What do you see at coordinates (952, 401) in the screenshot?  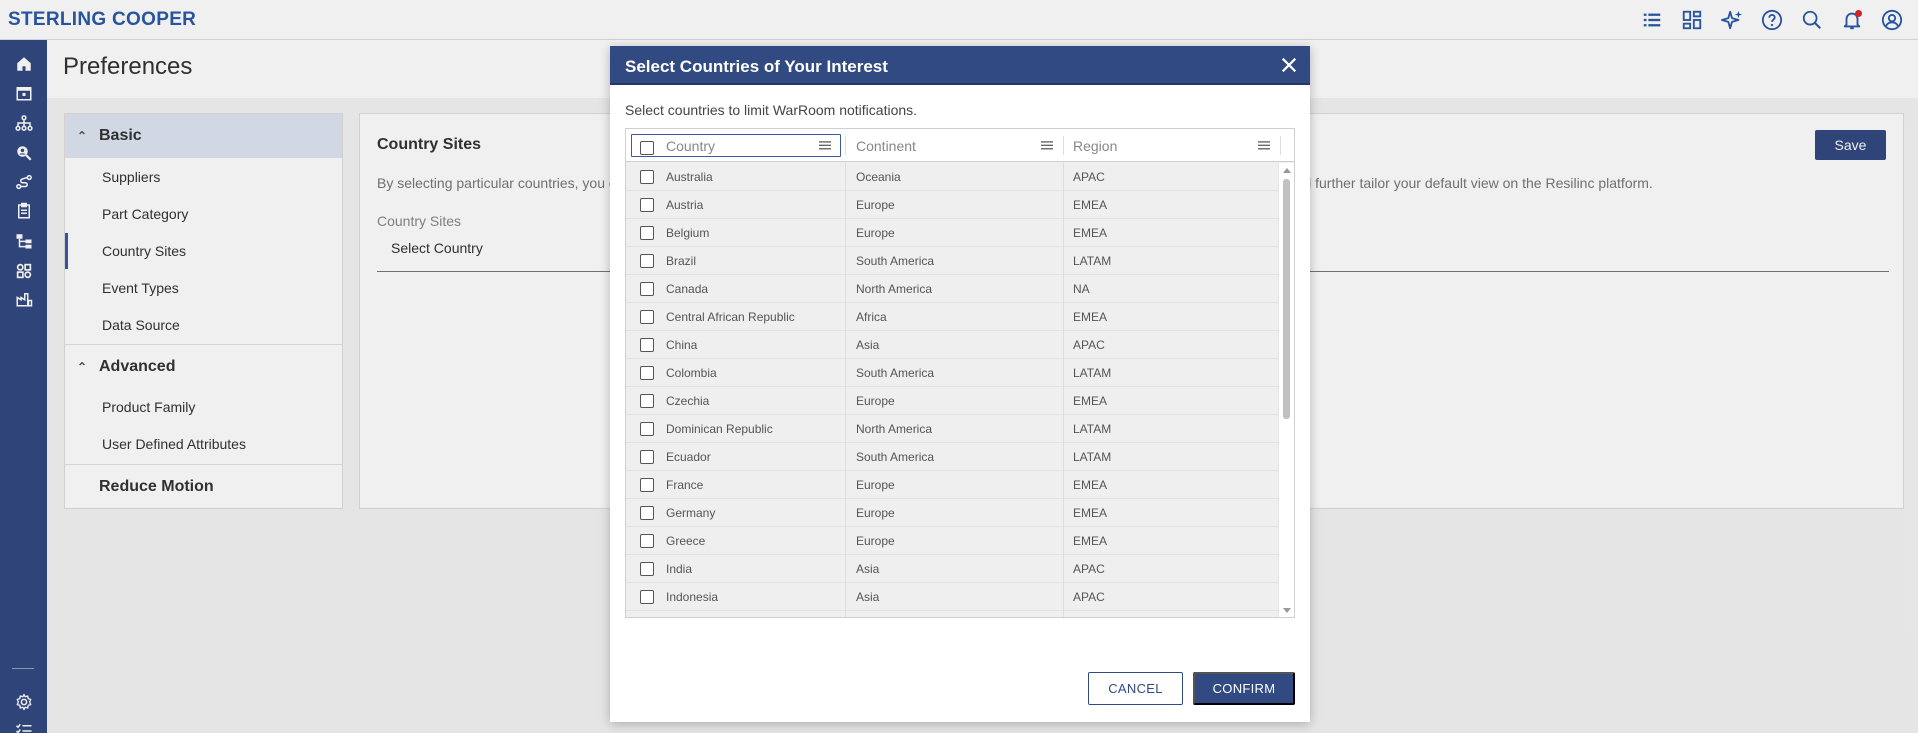 I see `table-row: Czechia Europe EMEA` at bounding box center [952, 401].